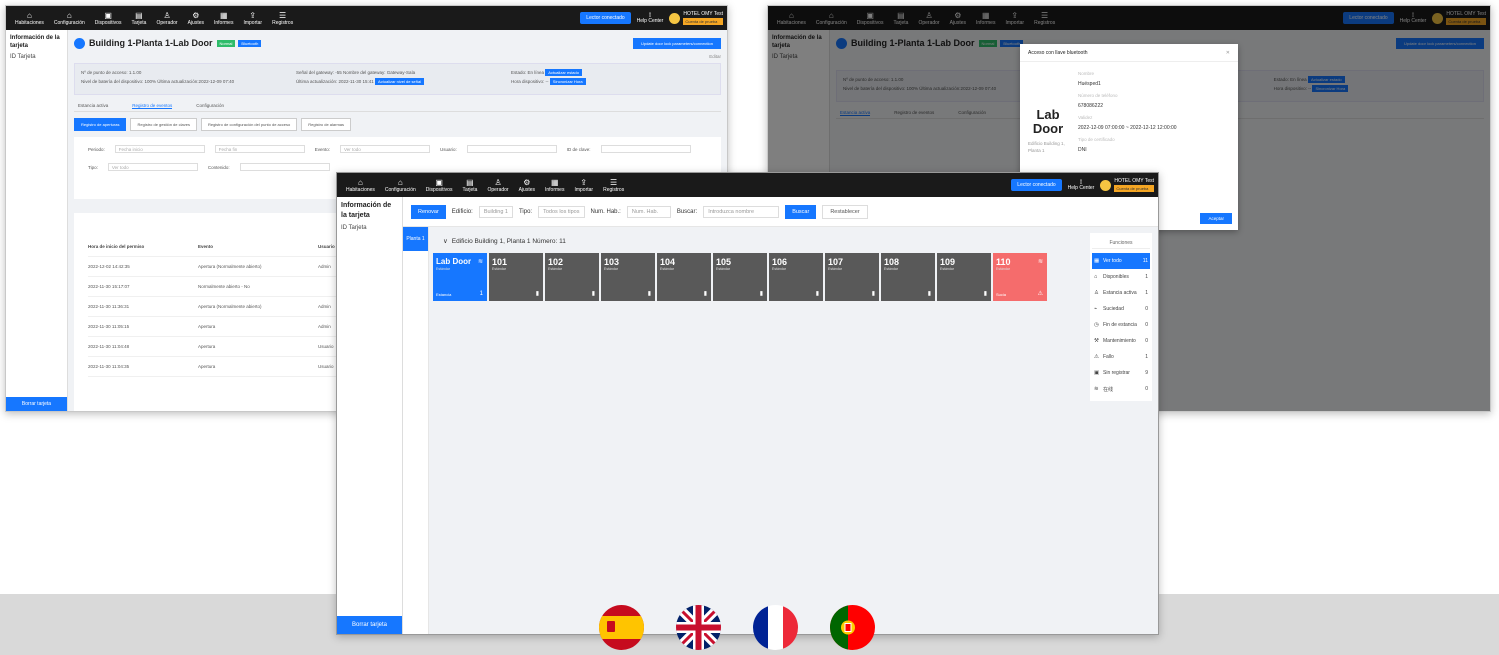 This screenshot has width=1499, height=655. What do you see at coordinates (1121, 293) in the screenshot?
I see `function-item: ♙ Estancia activa 1` at bounding box center [1121, 293].